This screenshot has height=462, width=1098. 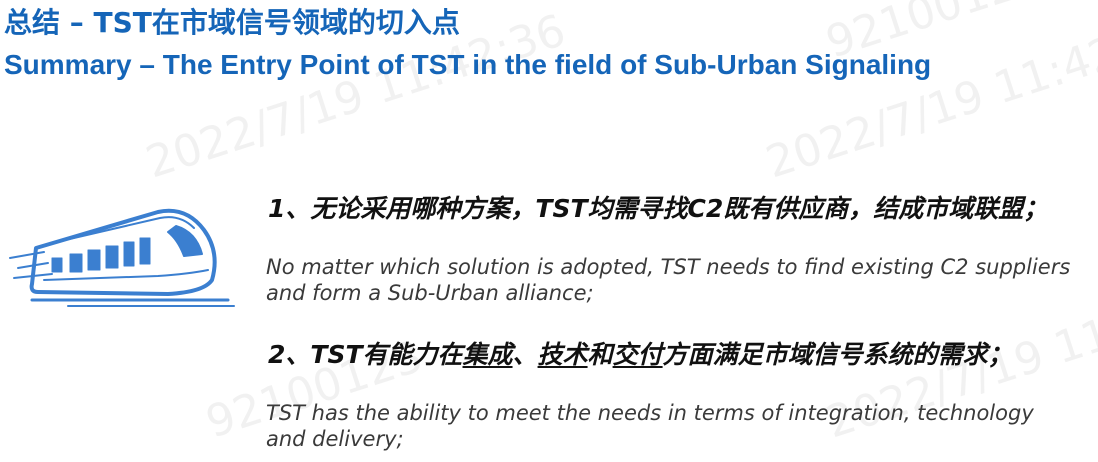 What do you see at coordinates (600, 354) in the screenshot?
I see `point-2-conjunction: 和` at bounding box center [600, 354].